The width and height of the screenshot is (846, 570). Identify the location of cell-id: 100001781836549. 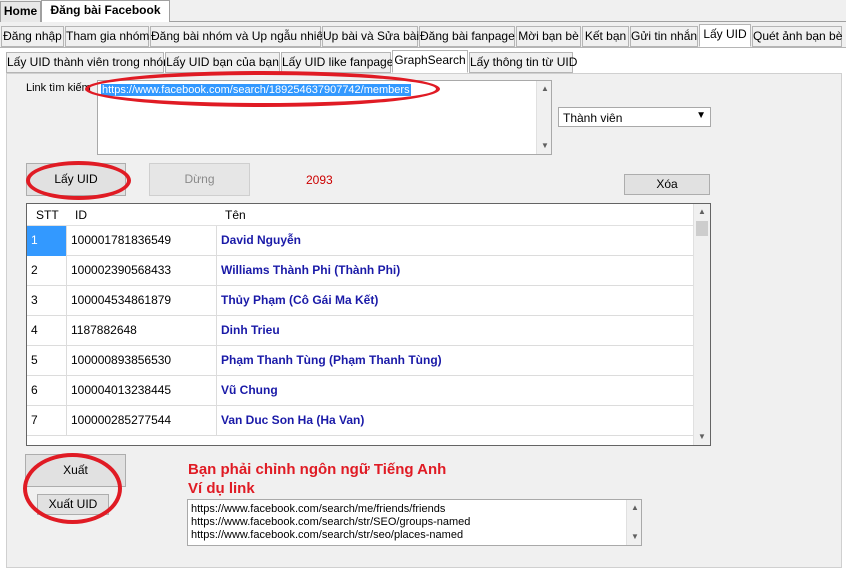
(142, 241).